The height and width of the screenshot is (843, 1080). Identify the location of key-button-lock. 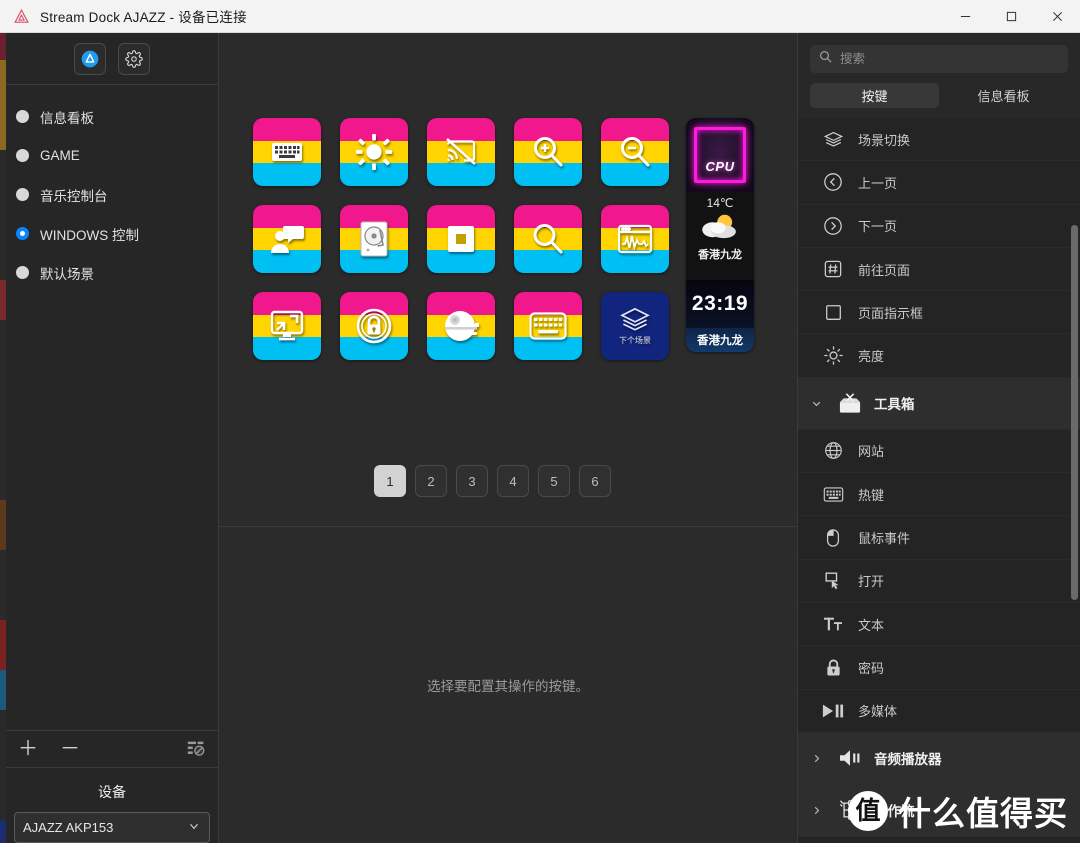
(374, 326).